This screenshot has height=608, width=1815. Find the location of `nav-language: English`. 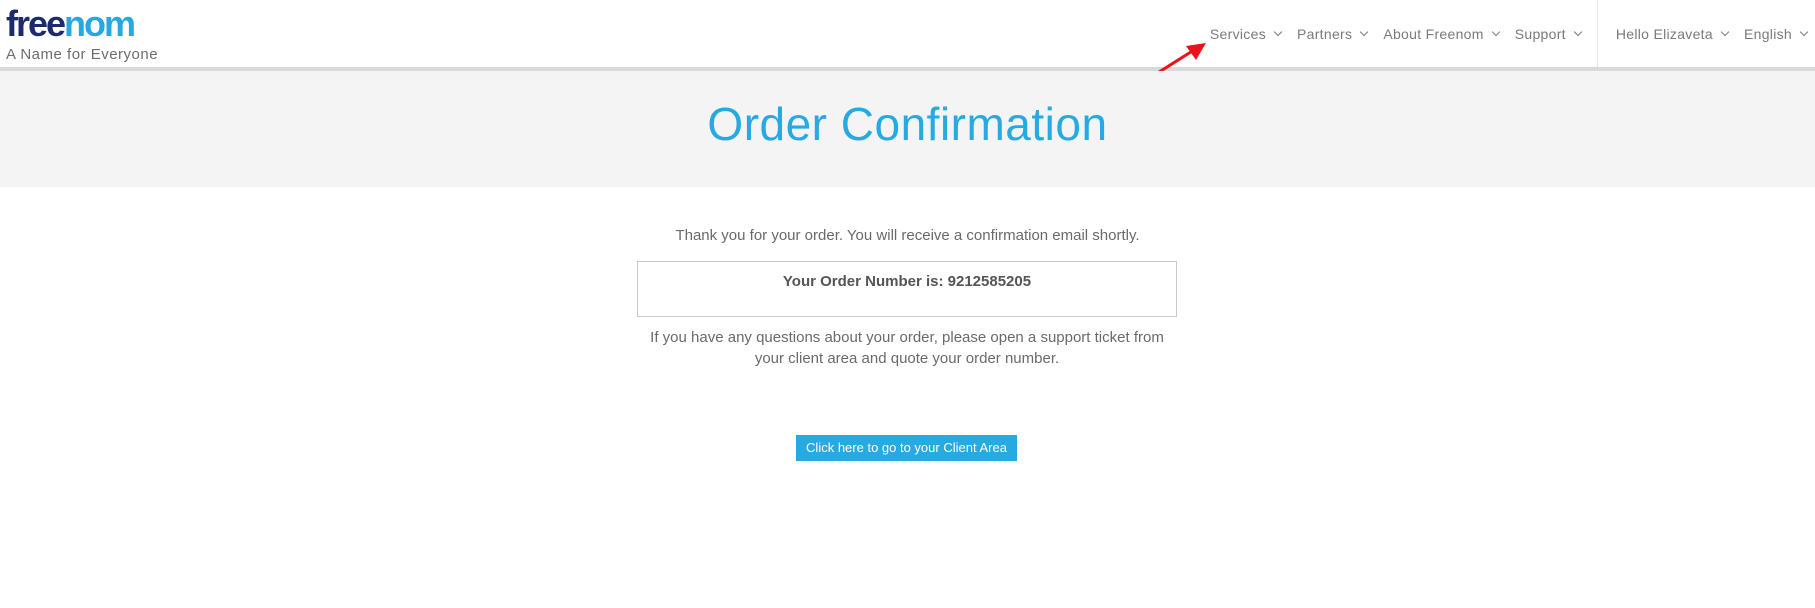

nav-language: English is located at coordinates (1775, 34).